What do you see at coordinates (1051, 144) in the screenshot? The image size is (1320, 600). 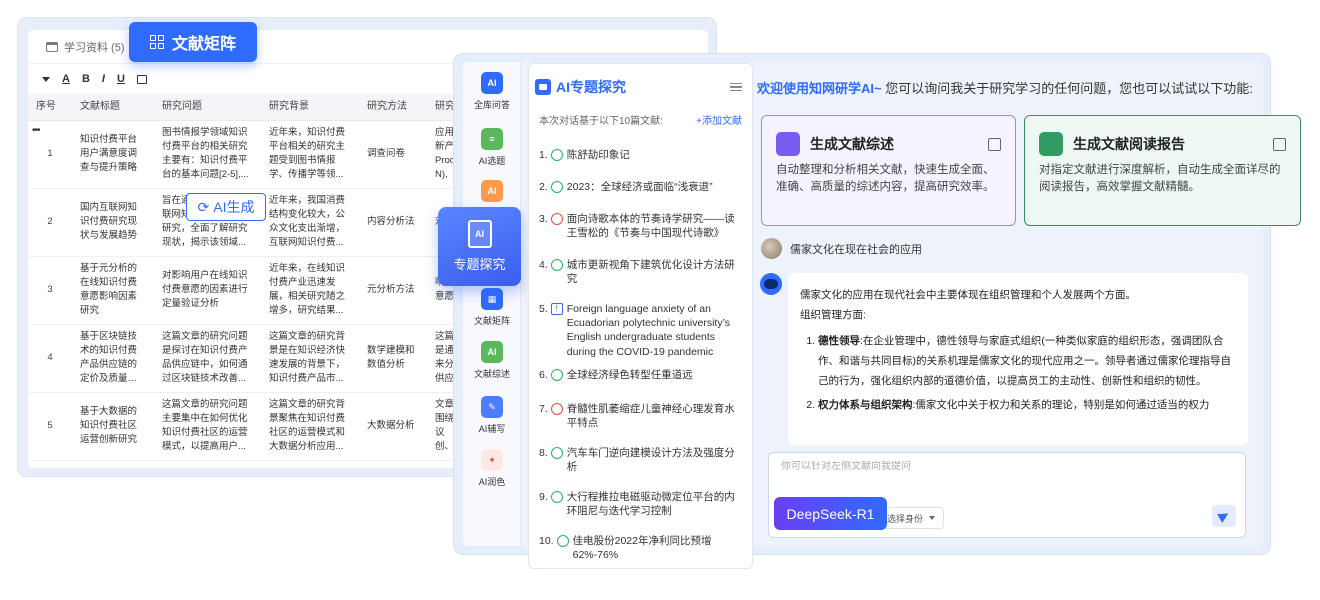 I see `report-list-icon` at bounding box center [1051, 144].